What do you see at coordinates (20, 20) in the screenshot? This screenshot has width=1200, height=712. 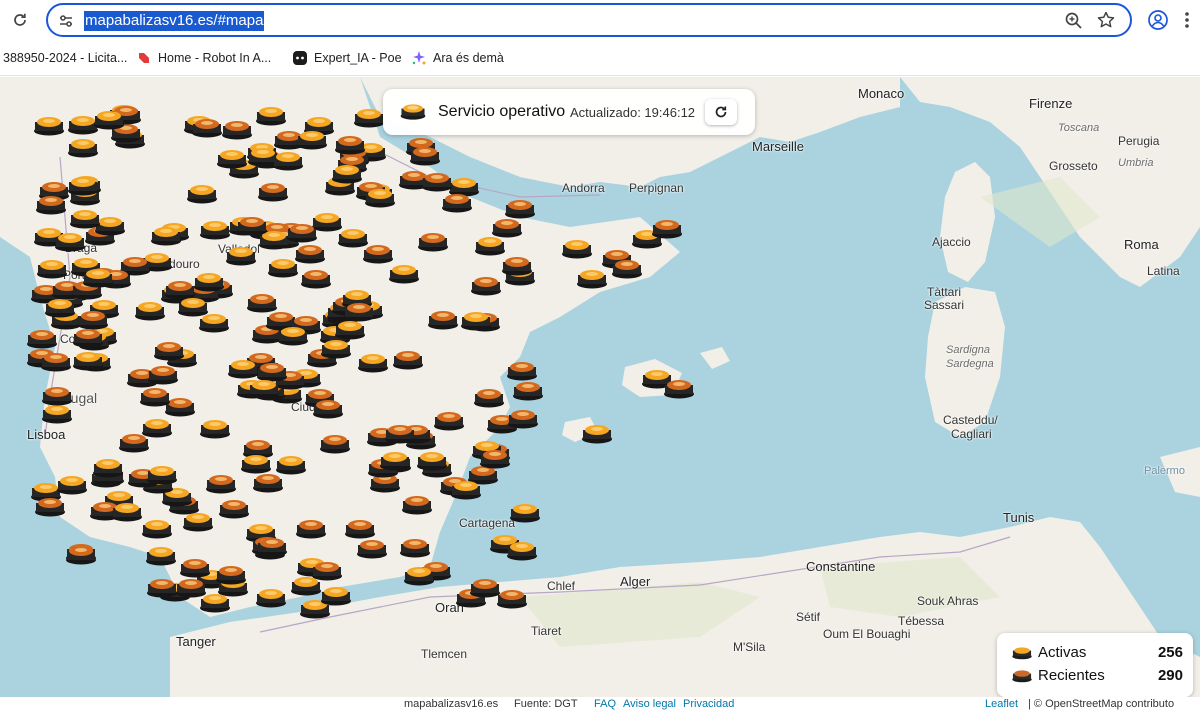 I see `reload-icon` at bounding box center [20, 20].